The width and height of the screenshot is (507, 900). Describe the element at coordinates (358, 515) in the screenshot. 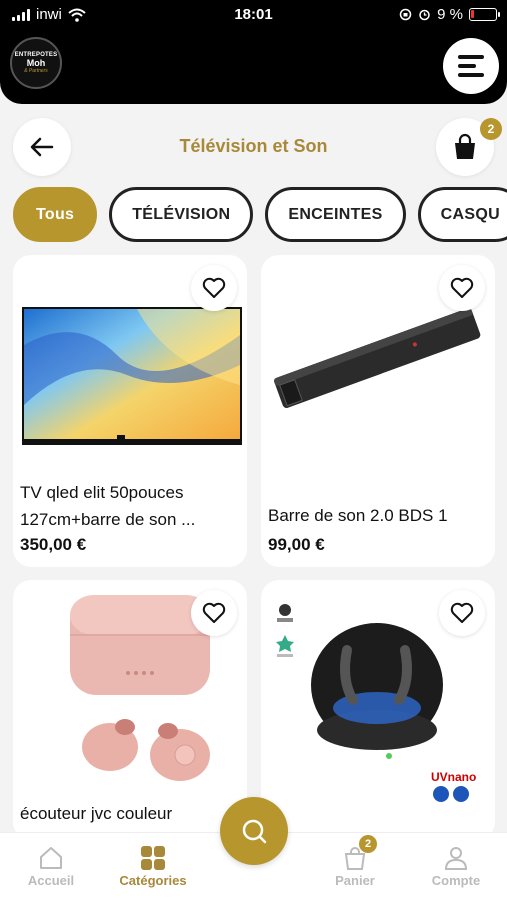

I see `product-name: Barre de son 2.0 BDS 1` at that location.